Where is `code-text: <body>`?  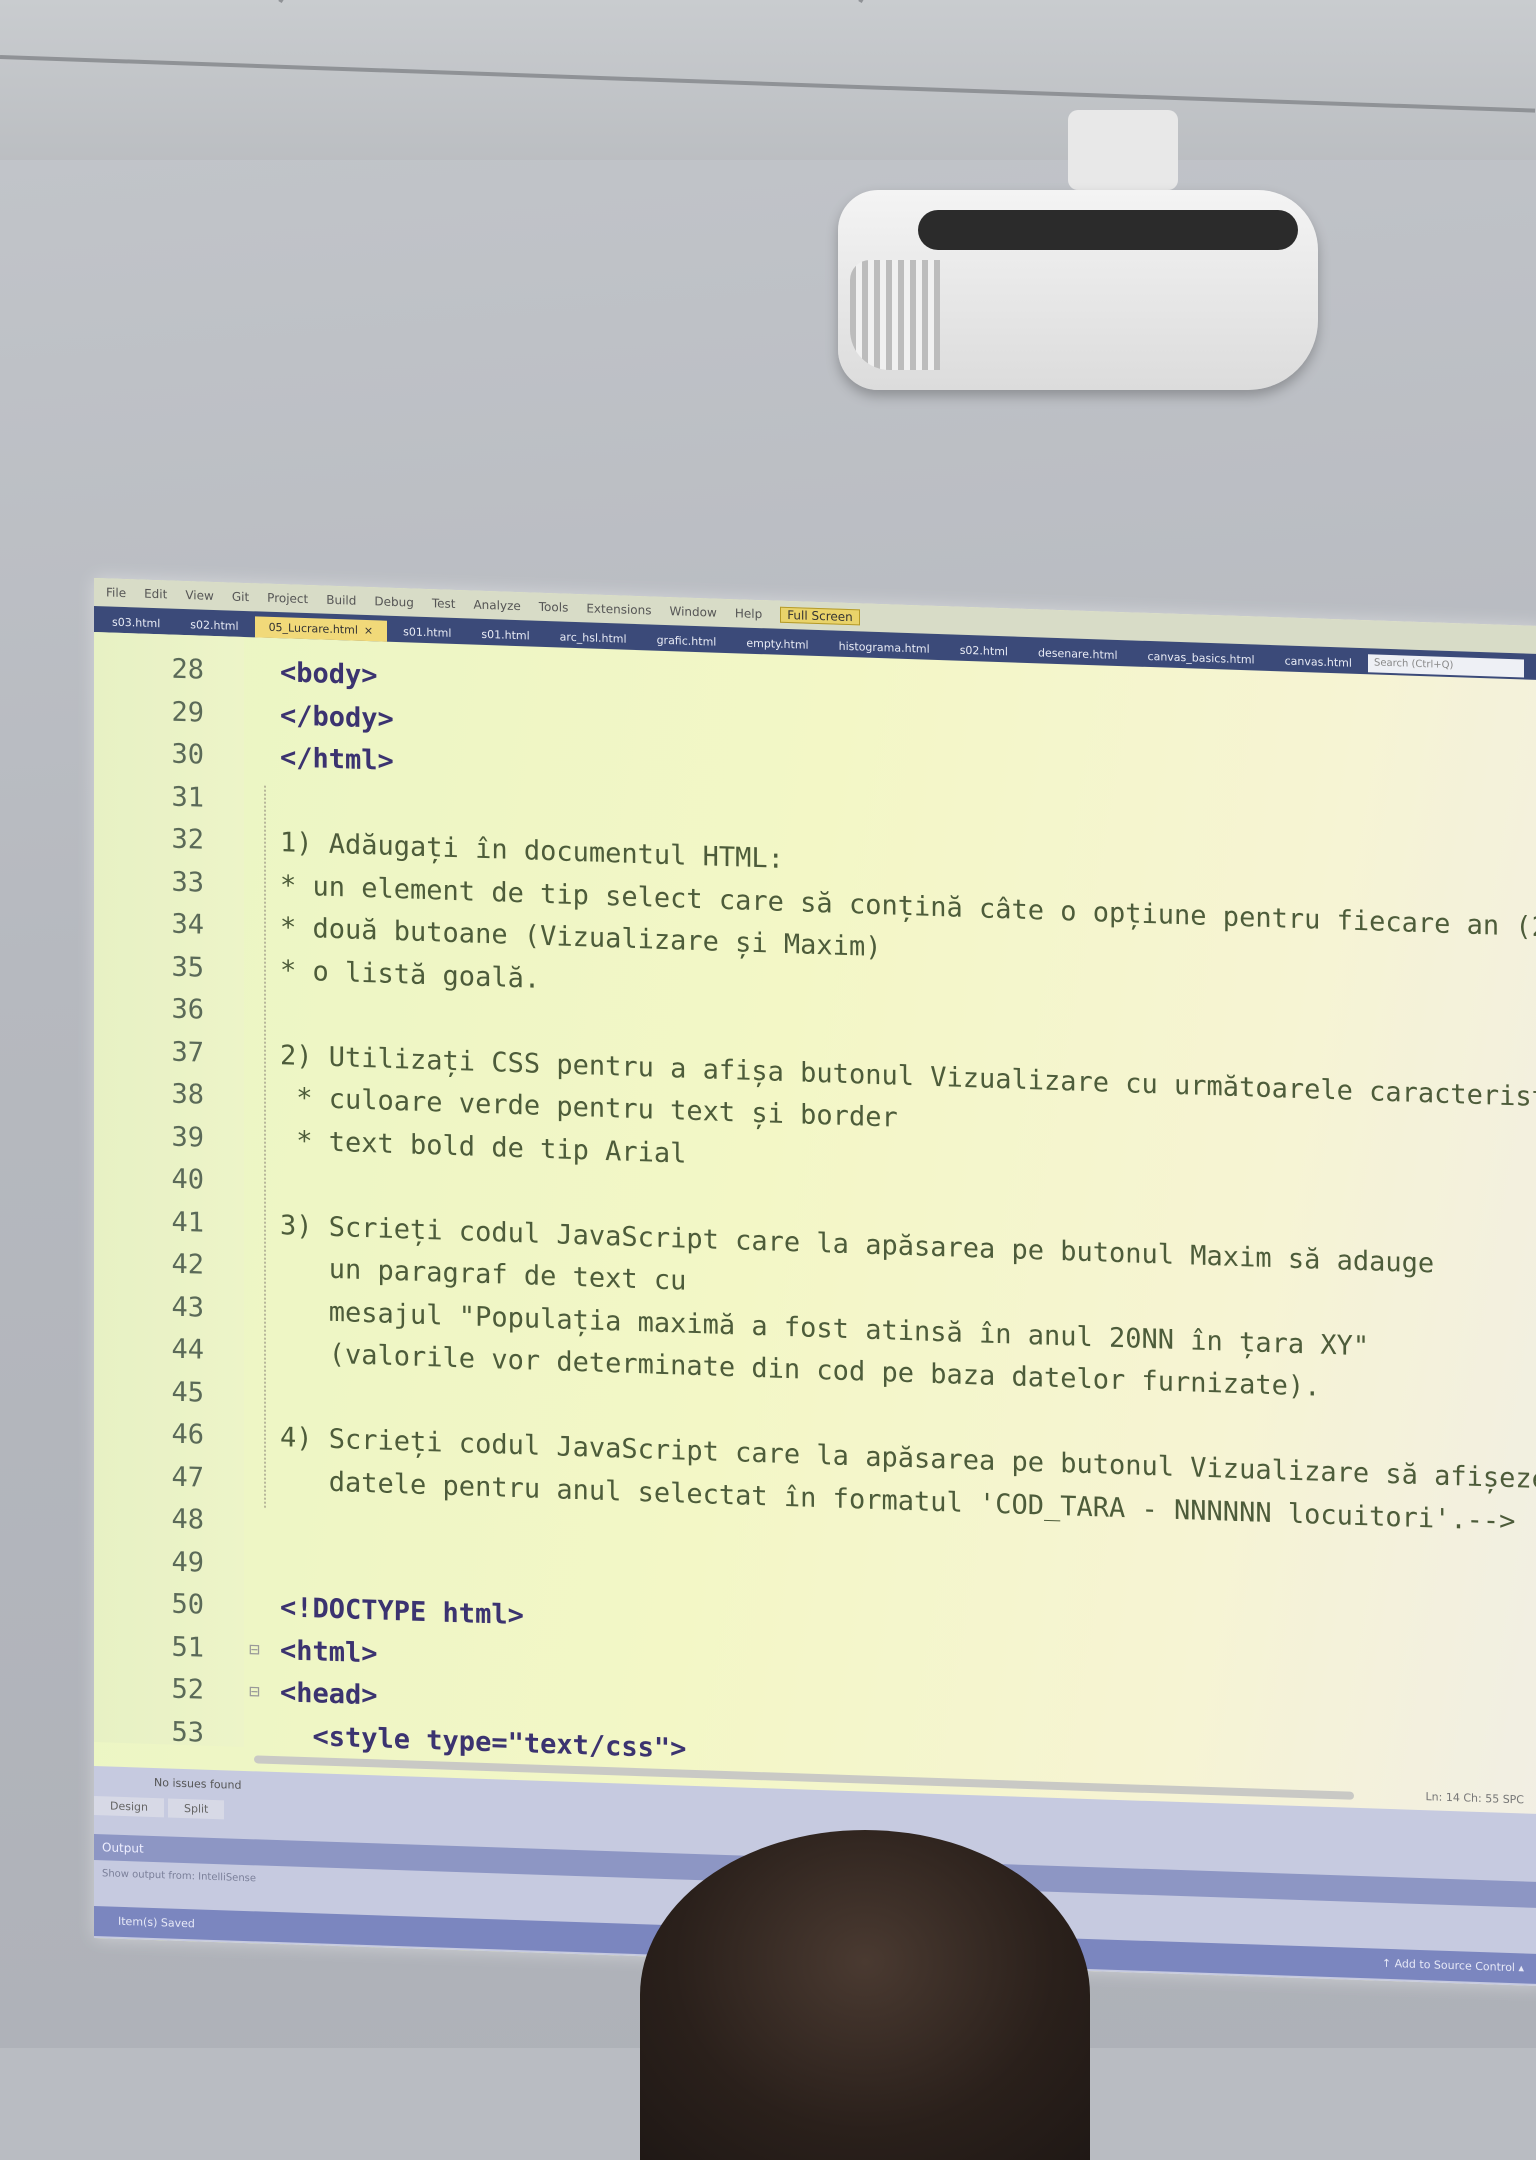 code-text: <body> is located at coordinates (329, 674).